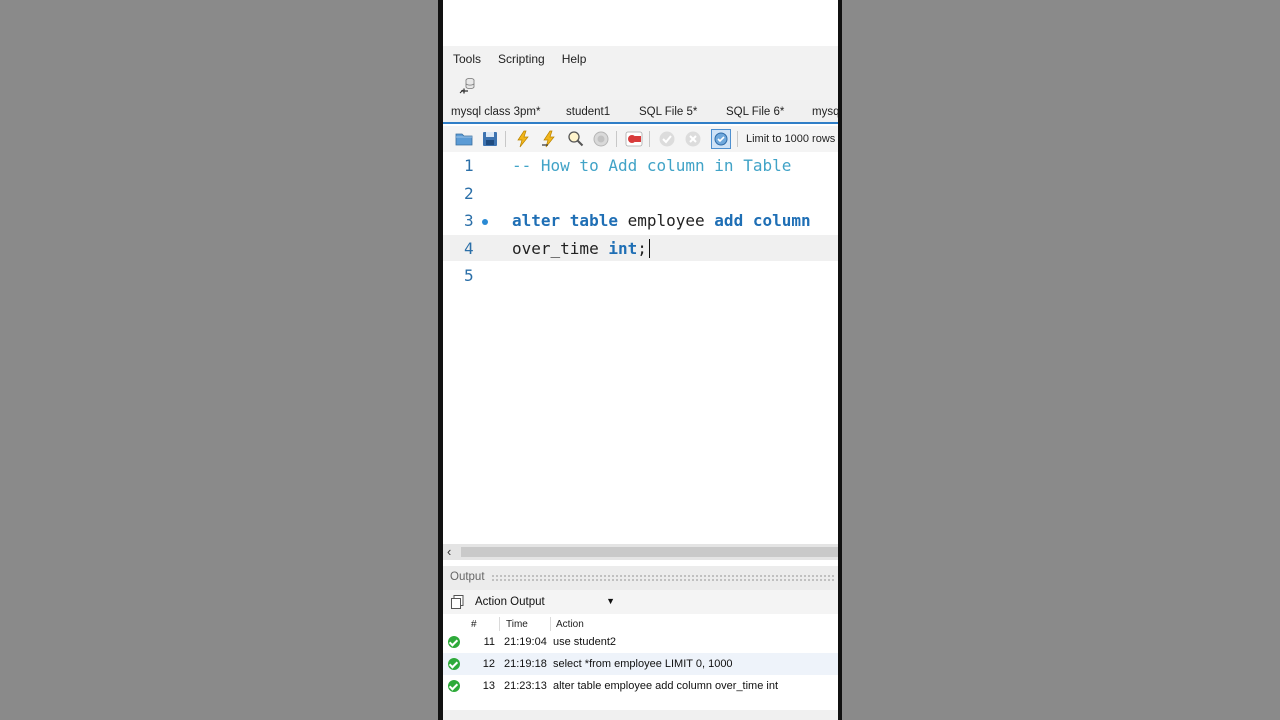  I want to click on output-toolbar: Action Output ▼, so click(640, 602).